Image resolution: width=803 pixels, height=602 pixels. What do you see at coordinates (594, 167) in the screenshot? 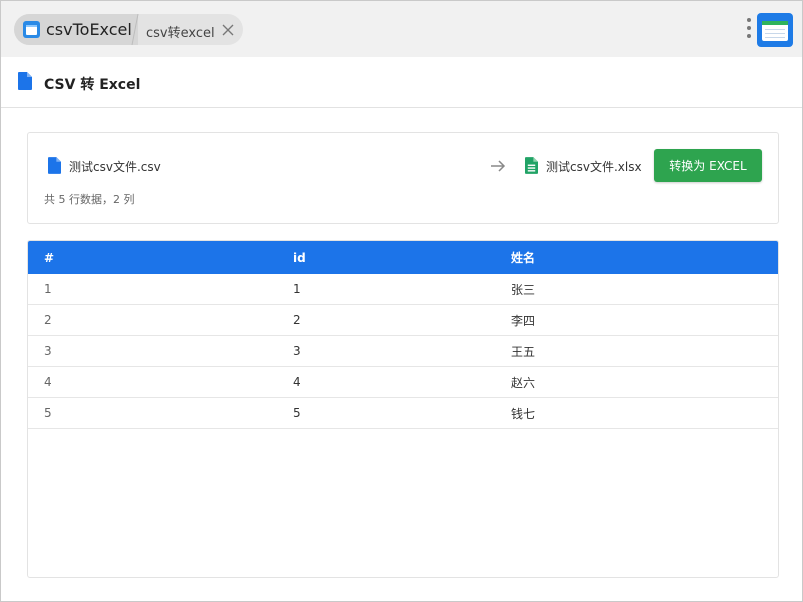
I see `target-file-name: 测试csv文件.xlsx` at bounding box center [594, 167].